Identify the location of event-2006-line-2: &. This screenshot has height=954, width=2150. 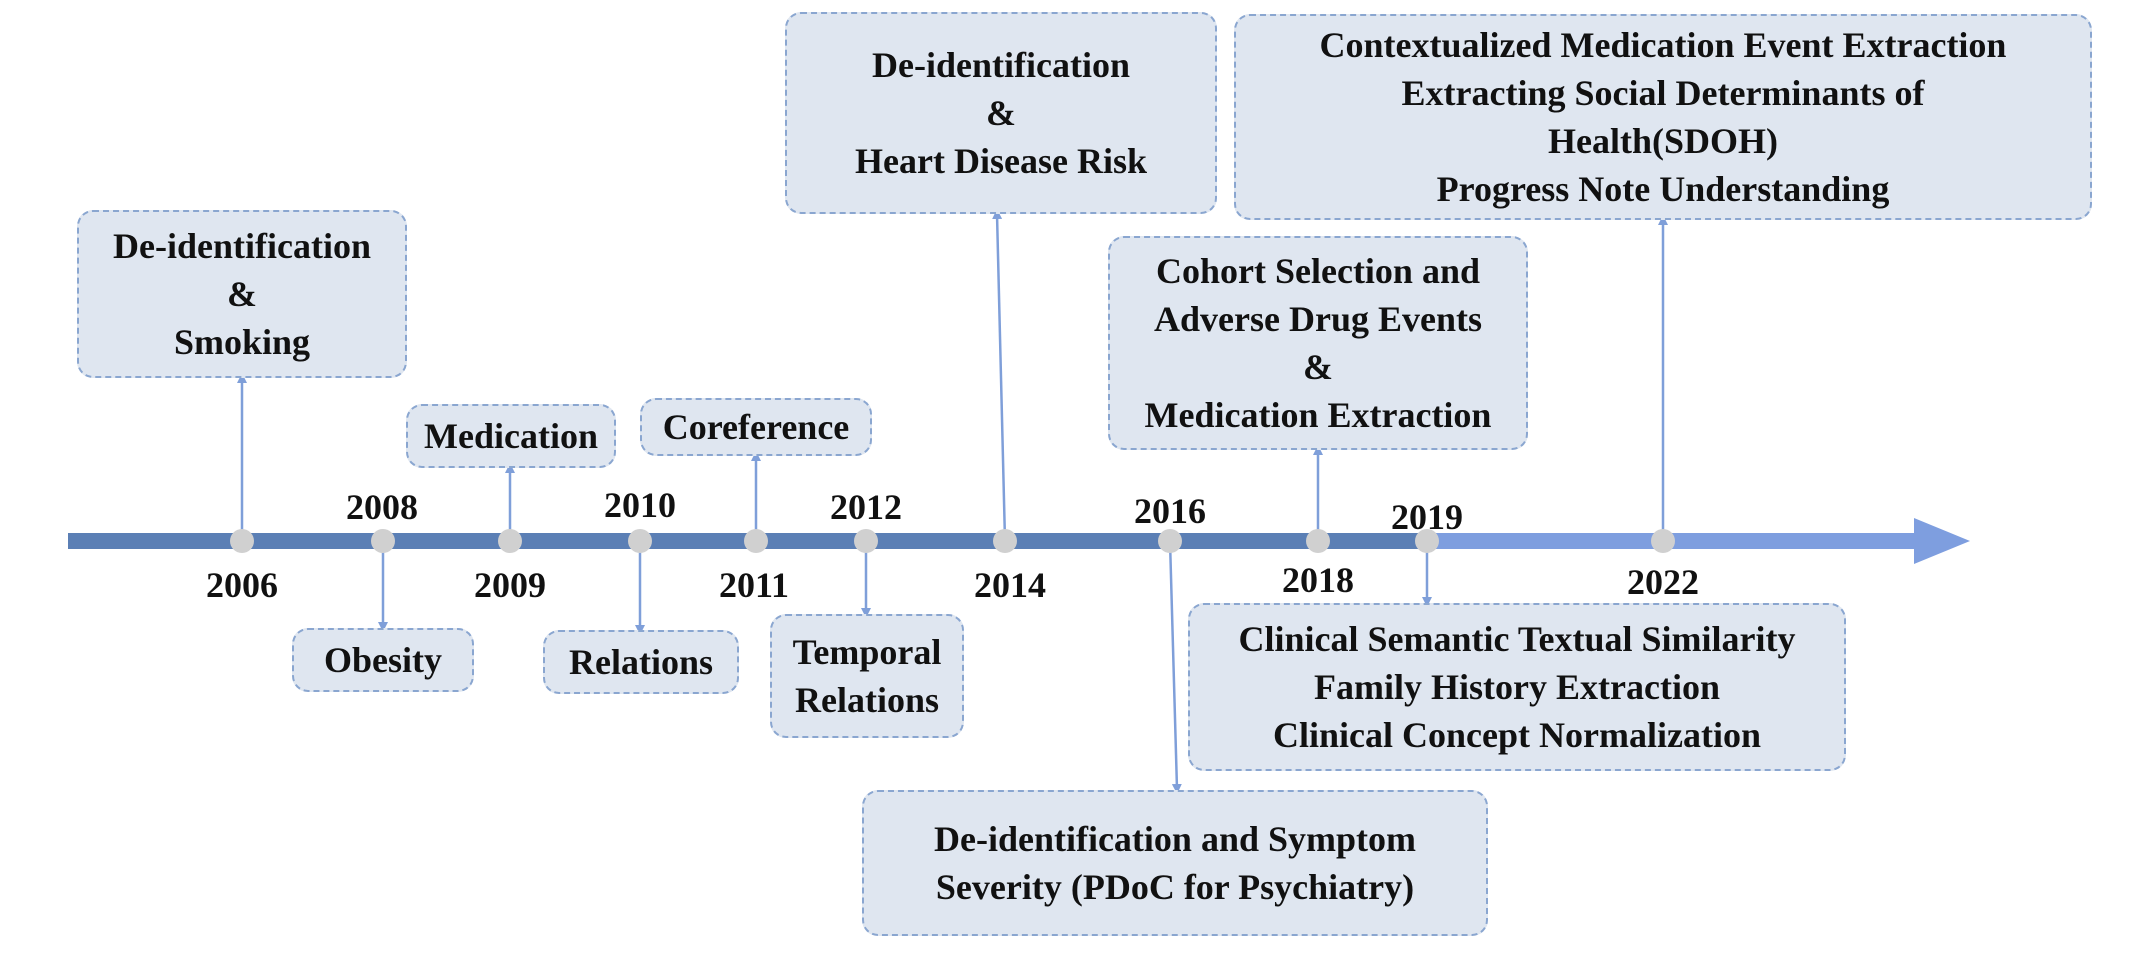
(242, 294).